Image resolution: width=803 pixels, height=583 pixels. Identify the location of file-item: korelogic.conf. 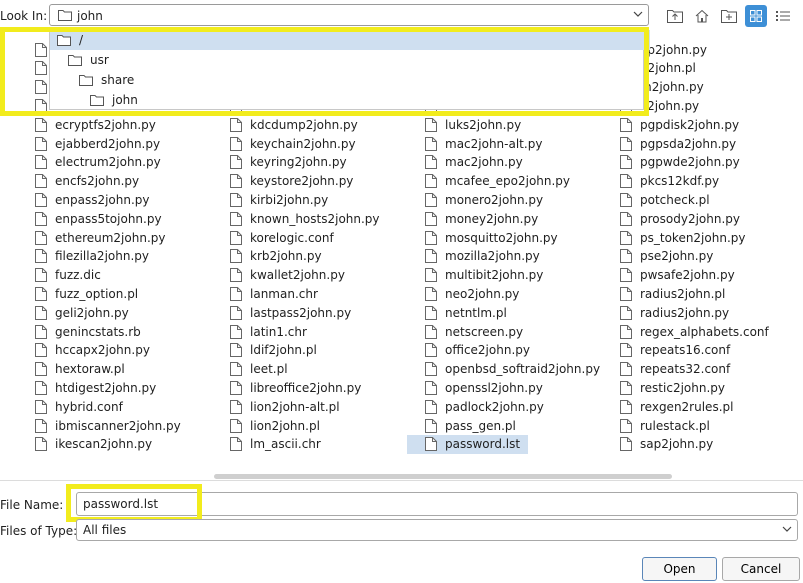
(282, 237).